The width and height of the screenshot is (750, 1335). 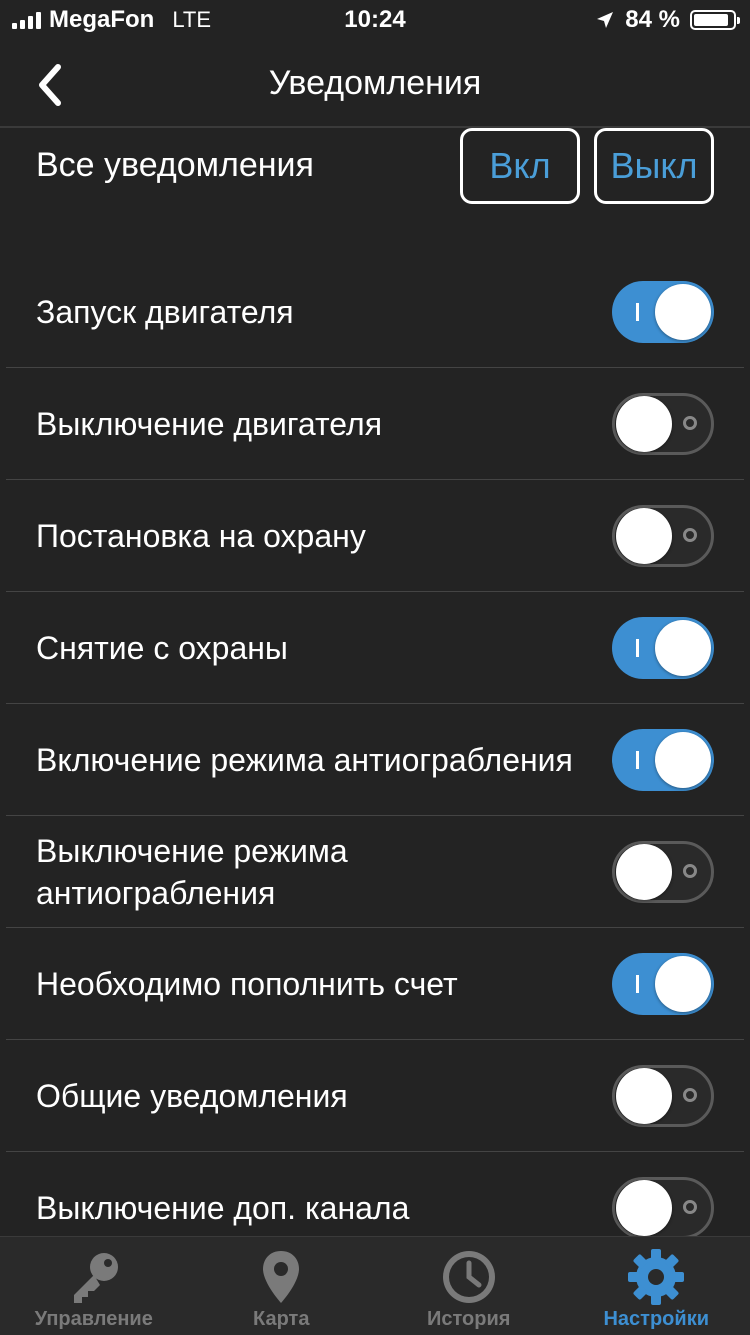 I want to click on battery-percent: 84 %, so click(x=652, y=20).